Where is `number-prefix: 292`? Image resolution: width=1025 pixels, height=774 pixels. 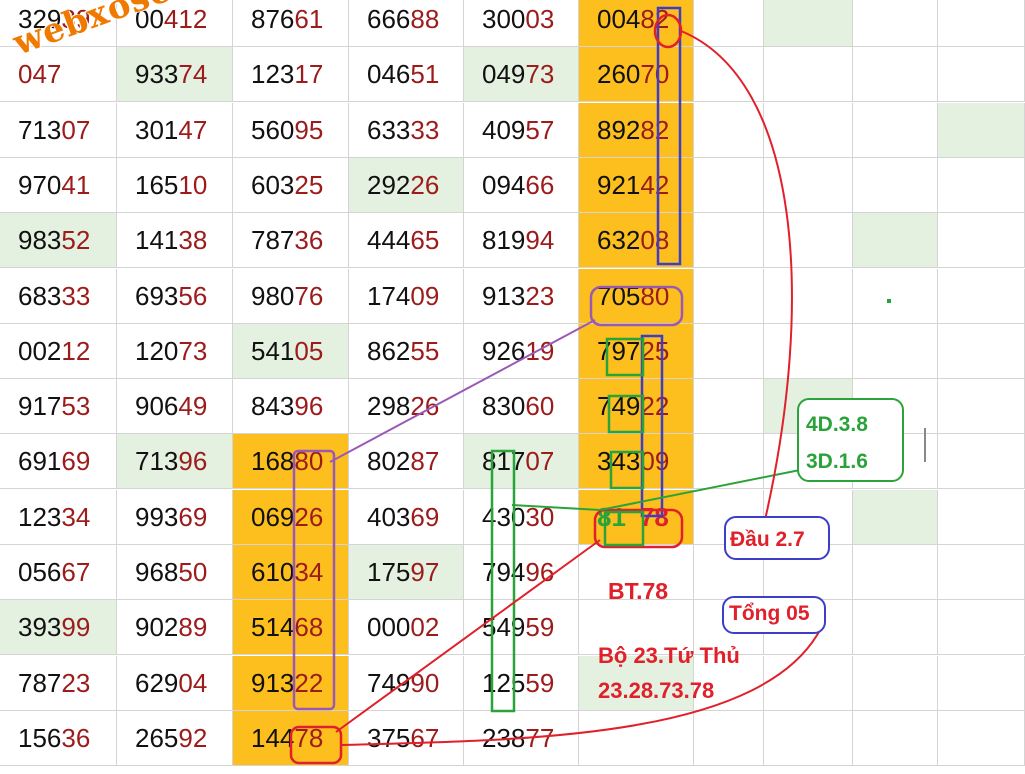
number-prefix: 292 is located at coordinates (389, 185).